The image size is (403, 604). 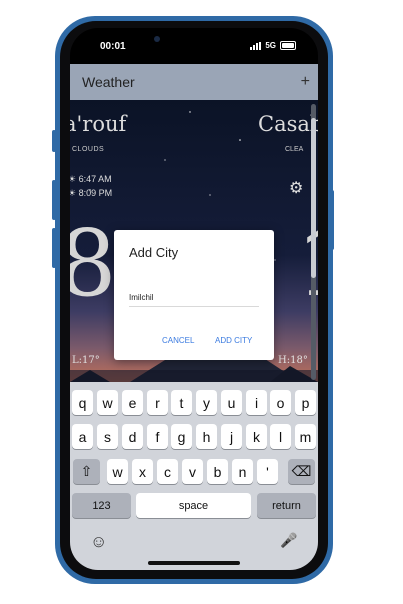 I want to click on signal-icon, so click(x=256, y=45).